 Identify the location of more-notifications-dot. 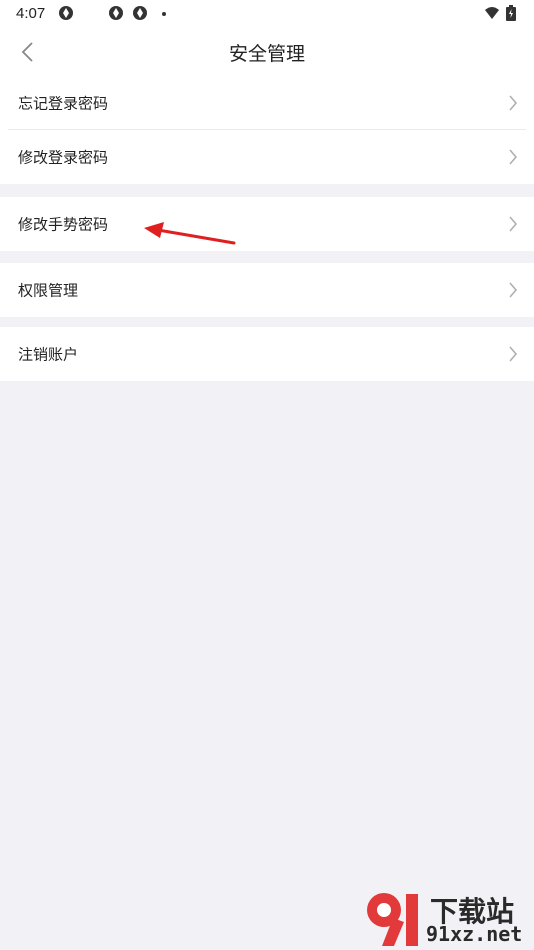
(164, 14).